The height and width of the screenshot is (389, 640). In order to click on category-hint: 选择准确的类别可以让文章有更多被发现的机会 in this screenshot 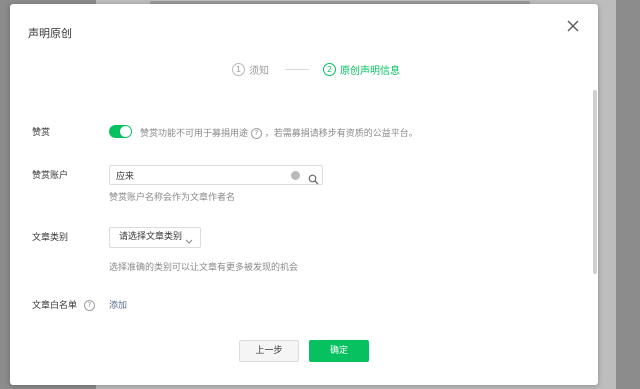, I will do `click(204, 268)`.